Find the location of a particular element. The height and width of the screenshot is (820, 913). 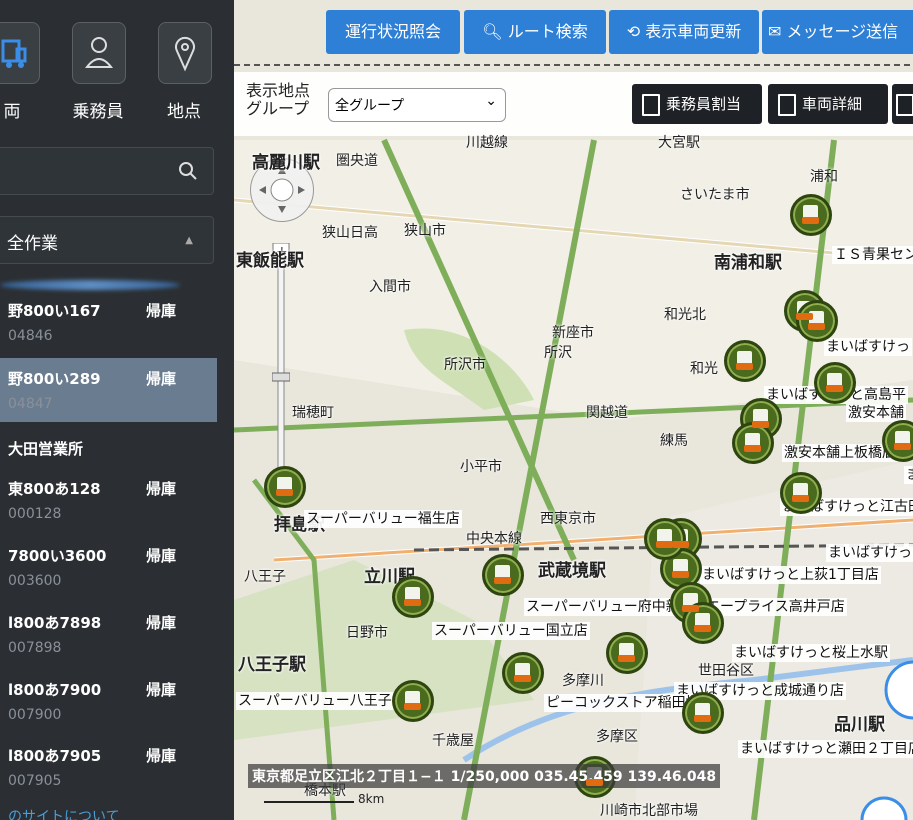

store-label: スーパーバリュー八王子 is located at coordinates (315, 701).